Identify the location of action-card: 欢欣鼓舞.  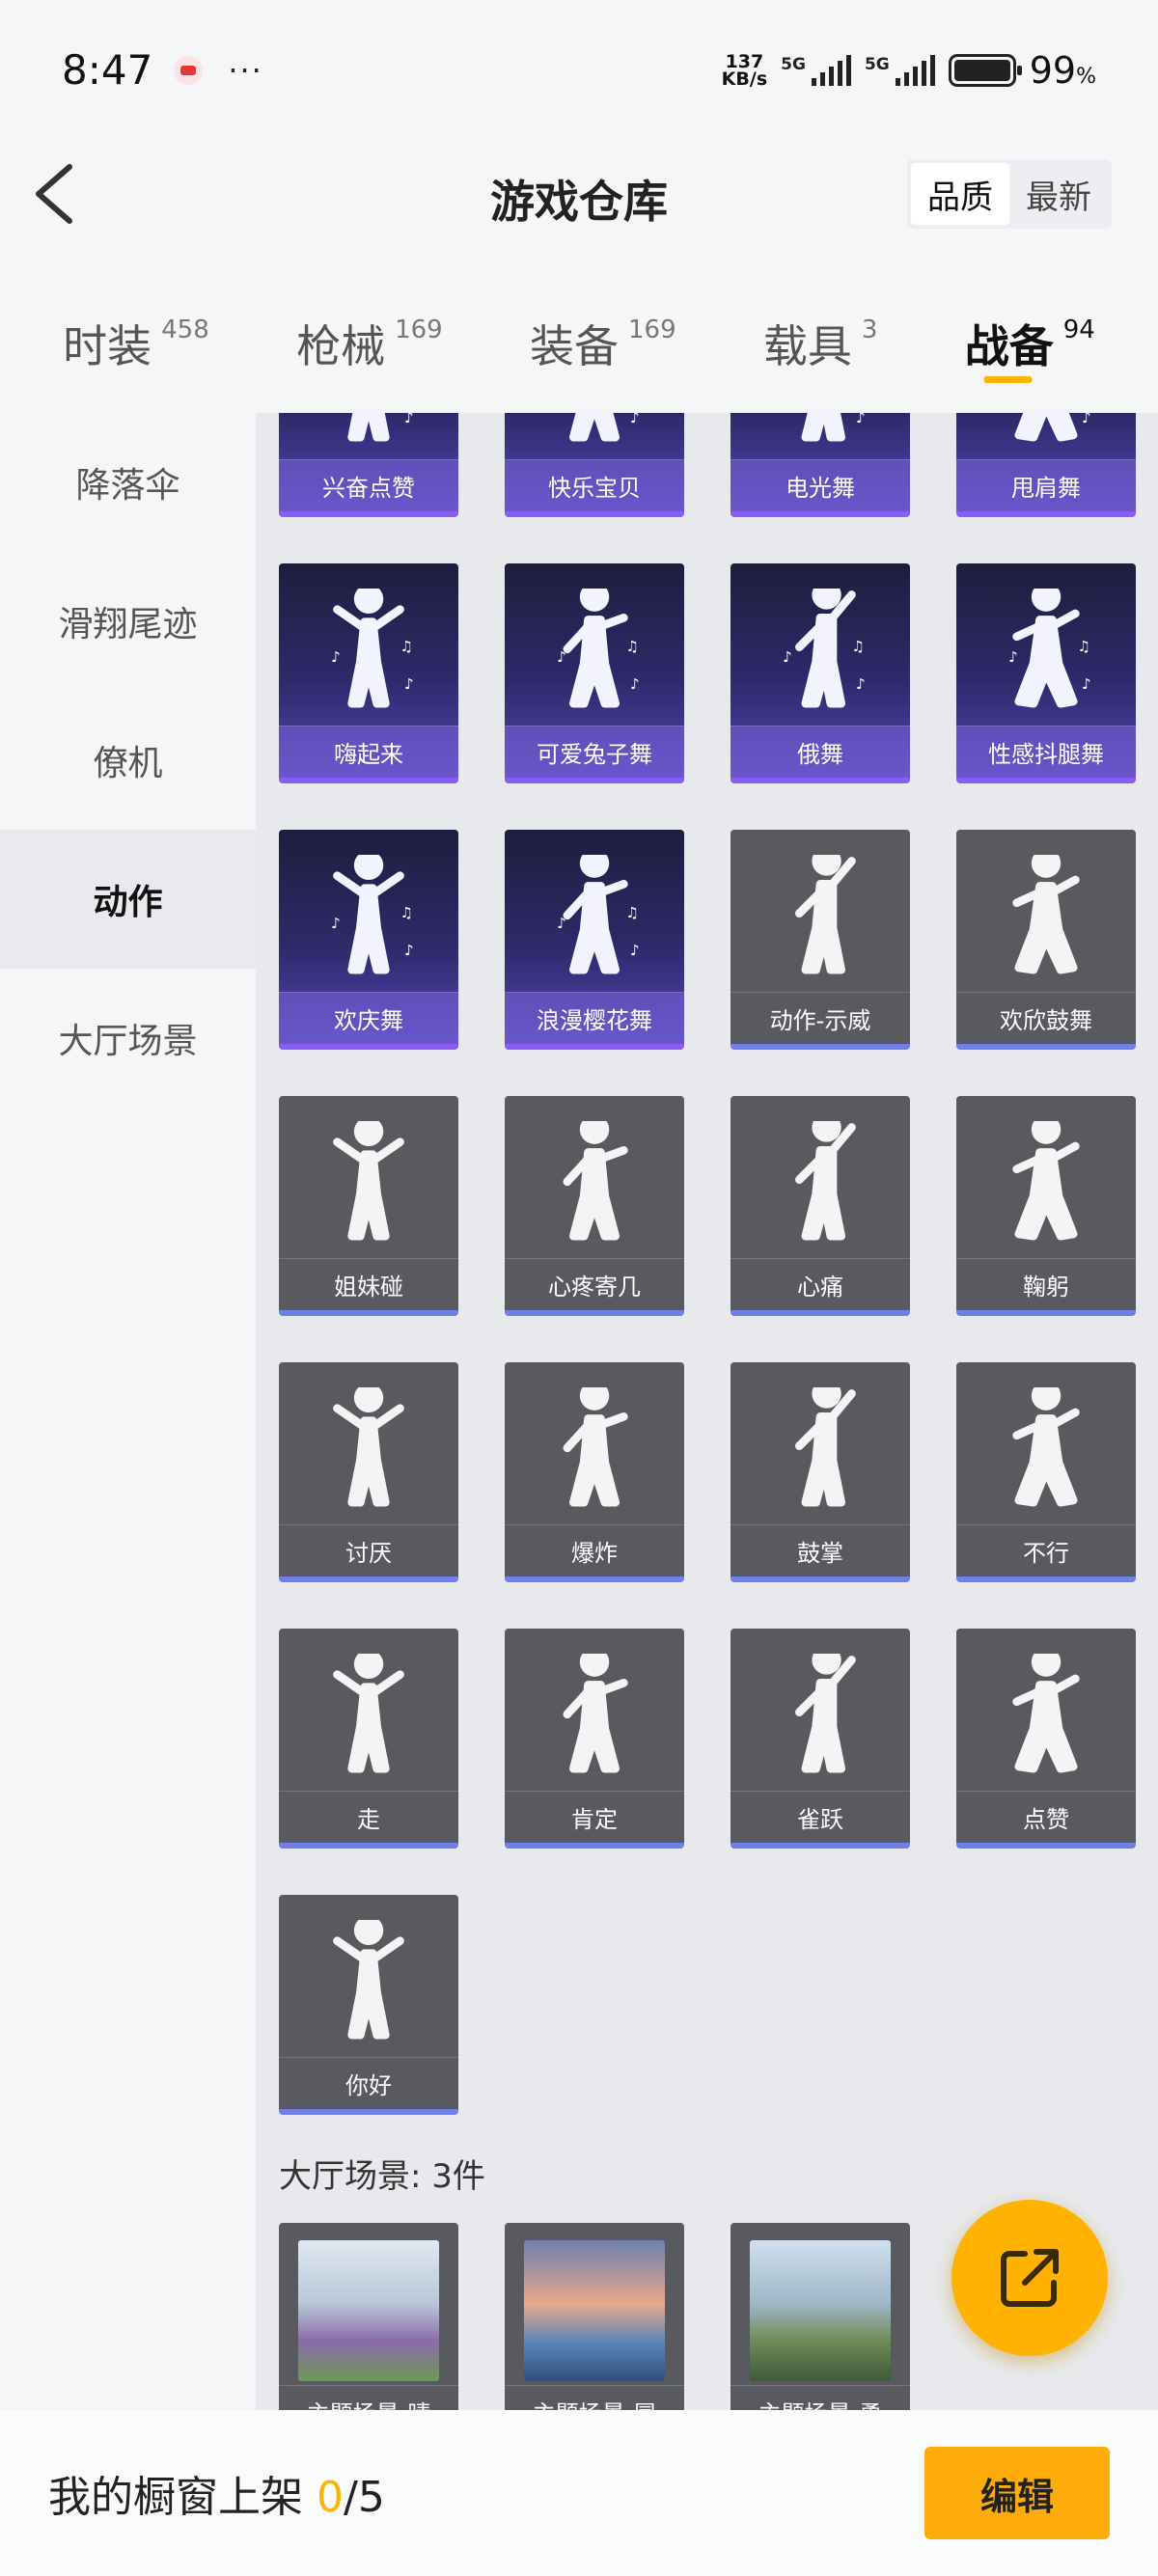
(1046, 940).